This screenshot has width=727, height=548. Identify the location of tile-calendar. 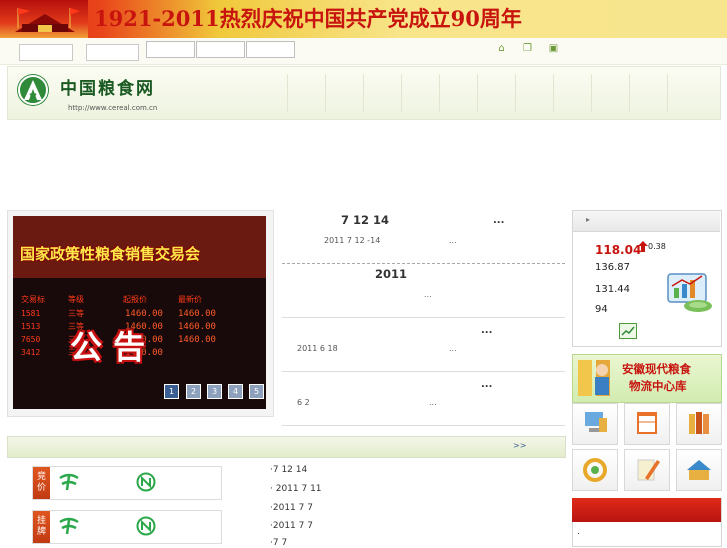
(647, 424).